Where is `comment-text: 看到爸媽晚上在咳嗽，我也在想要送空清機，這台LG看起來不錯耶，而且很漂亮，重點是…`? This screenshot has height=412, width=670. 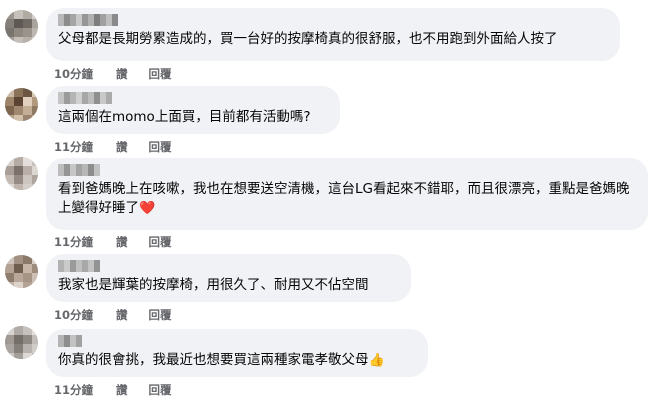
comment-text: 看到爸媽晚上在咳嗽，我也在想要送空清機，這台LG看起來不錯耶，而且很漂亮，重點是… is located at coordinates (344, 198).